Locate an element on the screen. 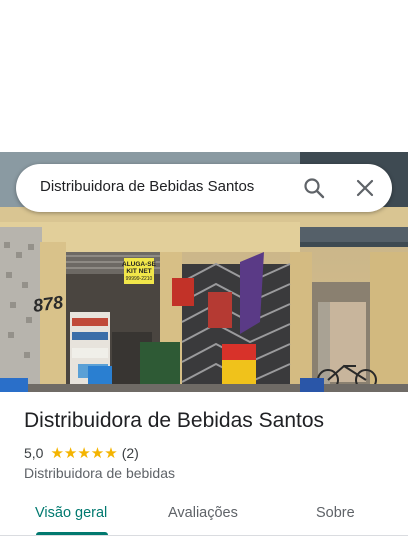  search-bar: Distribuidora de Bebidas Santos is located at coordinates (204, 188).